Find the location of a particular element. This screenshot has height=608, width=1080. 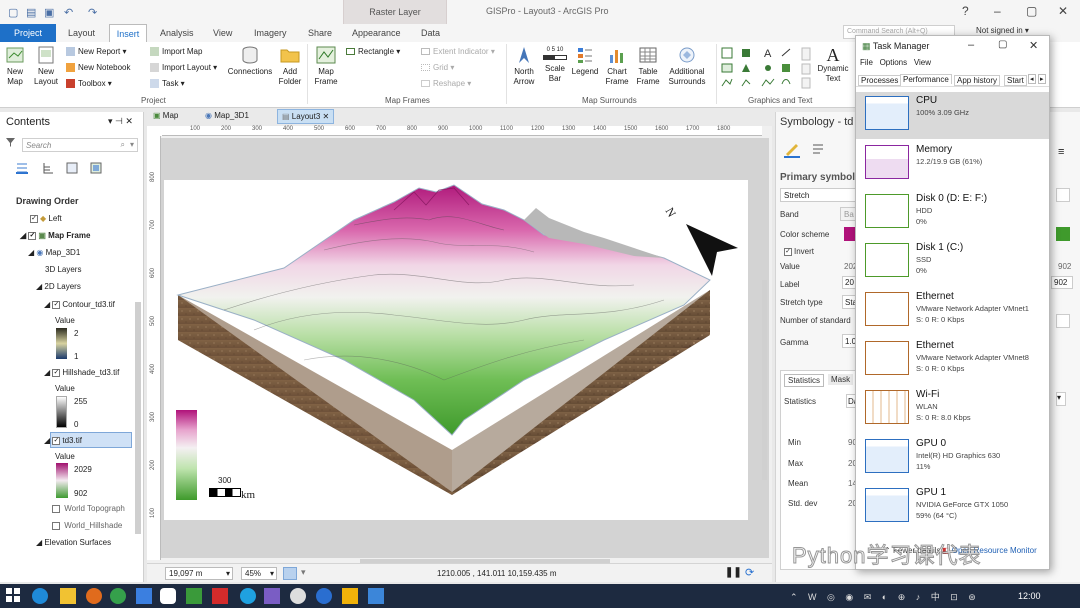

layer-hillshade: ◢ ✓ Hillshade_td3.tif is located at coordinates (81, 372).